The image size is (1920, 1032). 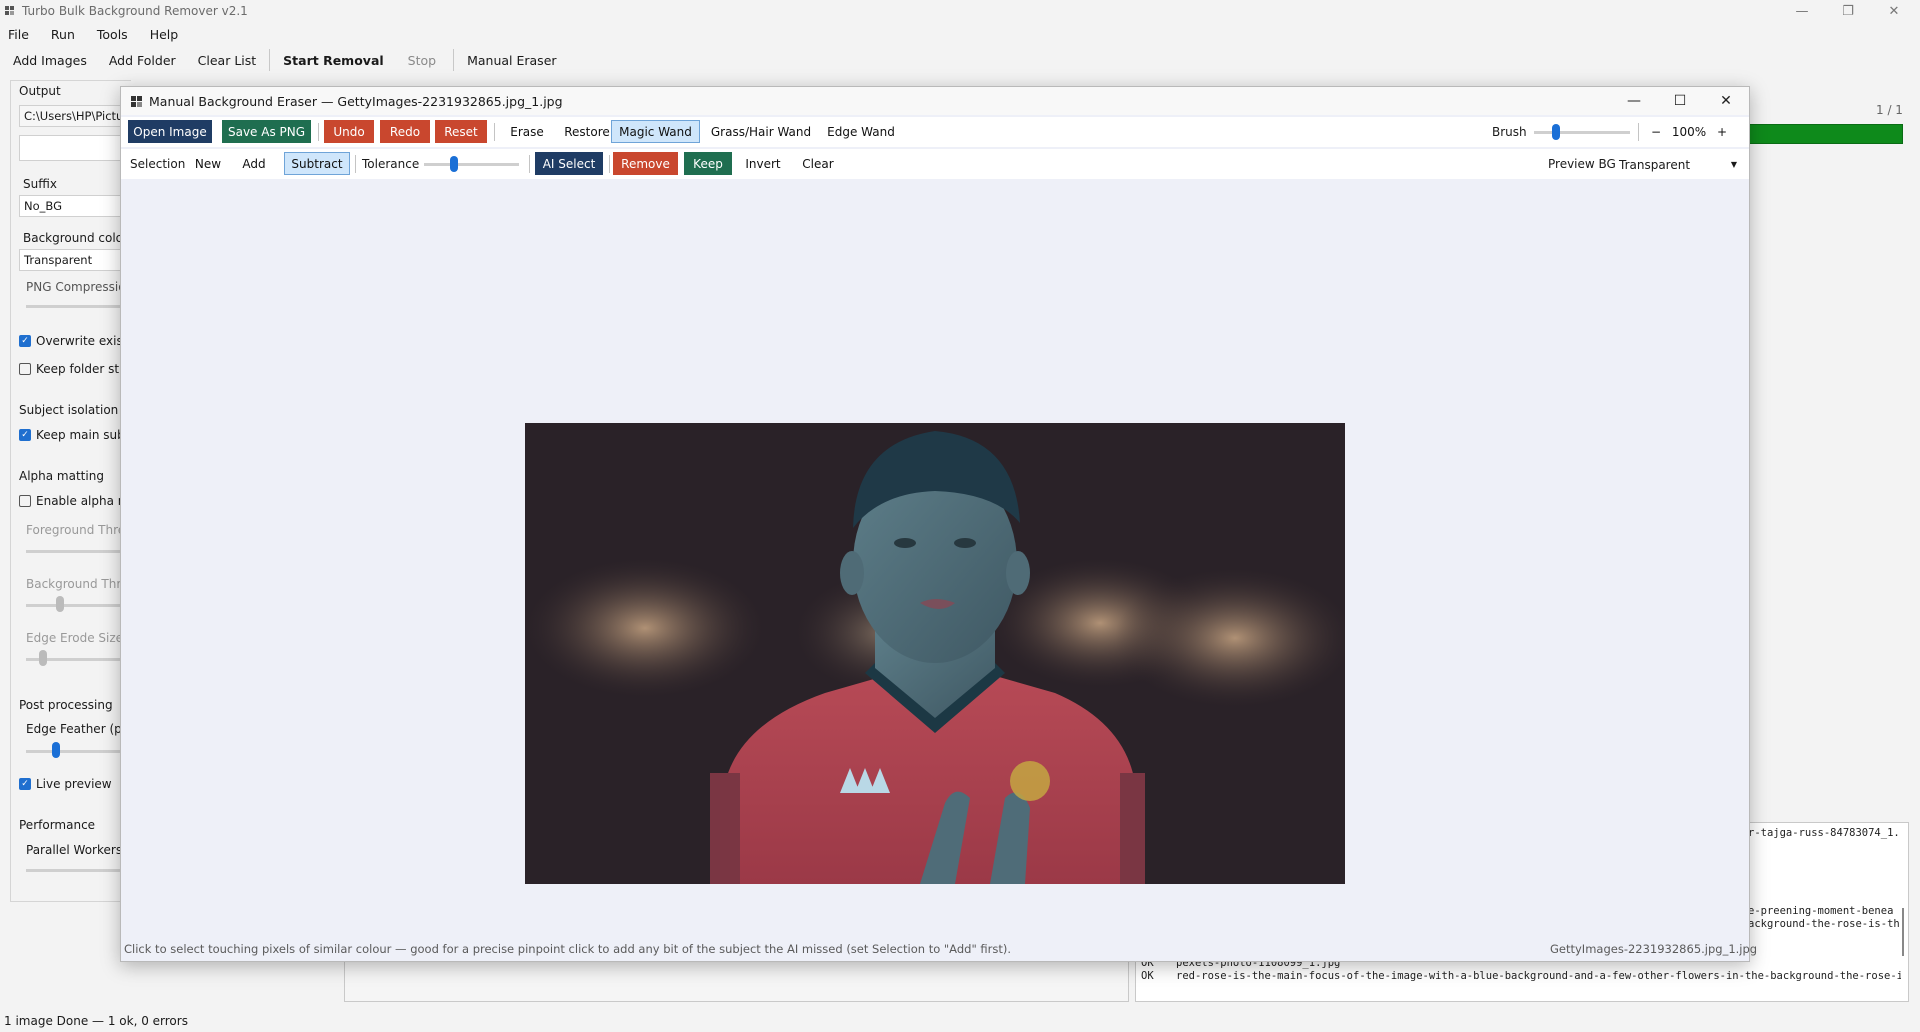 I want to click on save-as-png-button: Save As PNG, so click(x=266, y=131).